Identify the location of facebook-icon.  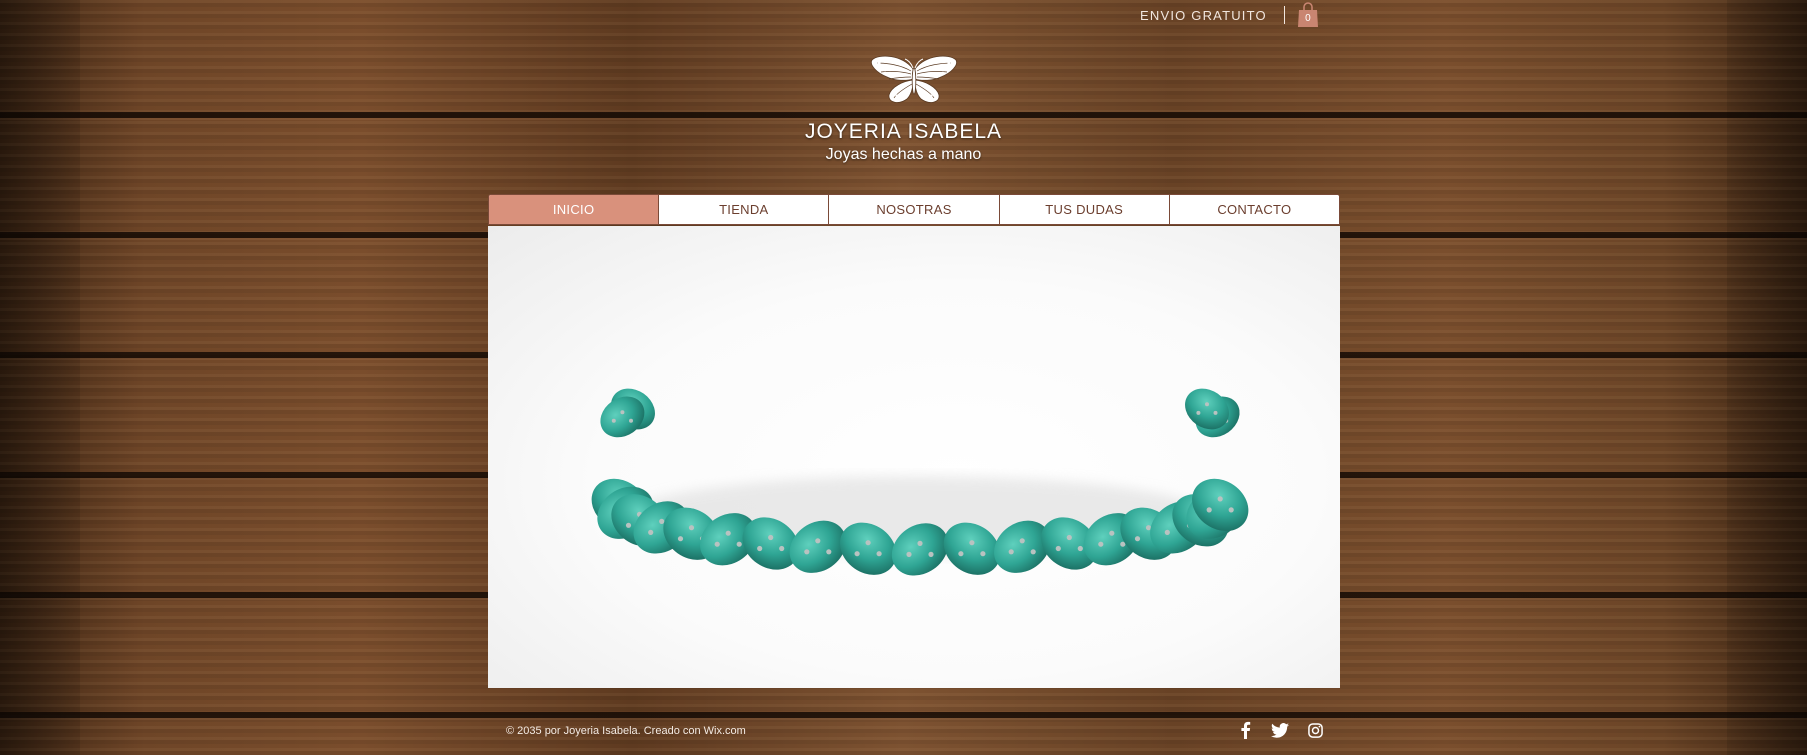
(1245, 730).